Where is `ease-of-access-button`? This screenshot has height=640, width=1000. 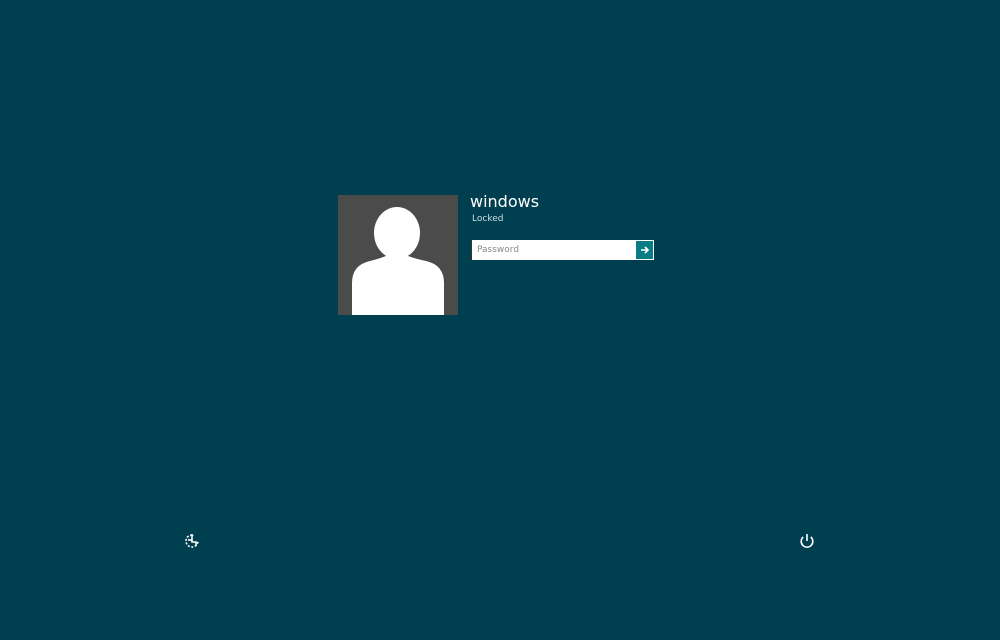 ease-of-access-button is located at coordinates (192, 541).